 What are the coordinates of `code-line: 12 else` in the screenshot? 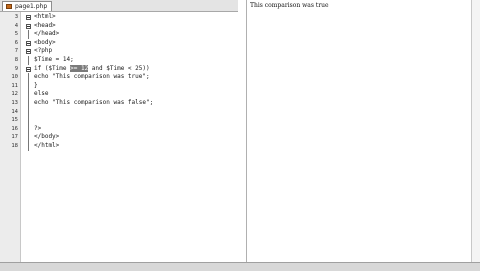 It's located at (119, 94).